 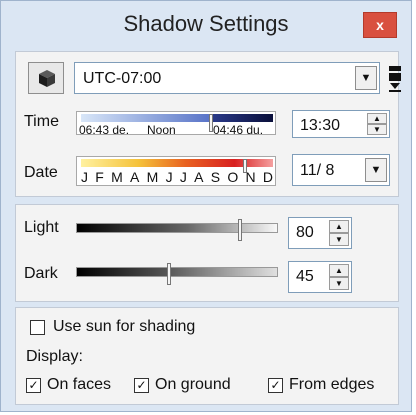 What do you see at coordinates (380, 25) in the screenshot?
I see `close-button: x` at bounding box center [380, 25].